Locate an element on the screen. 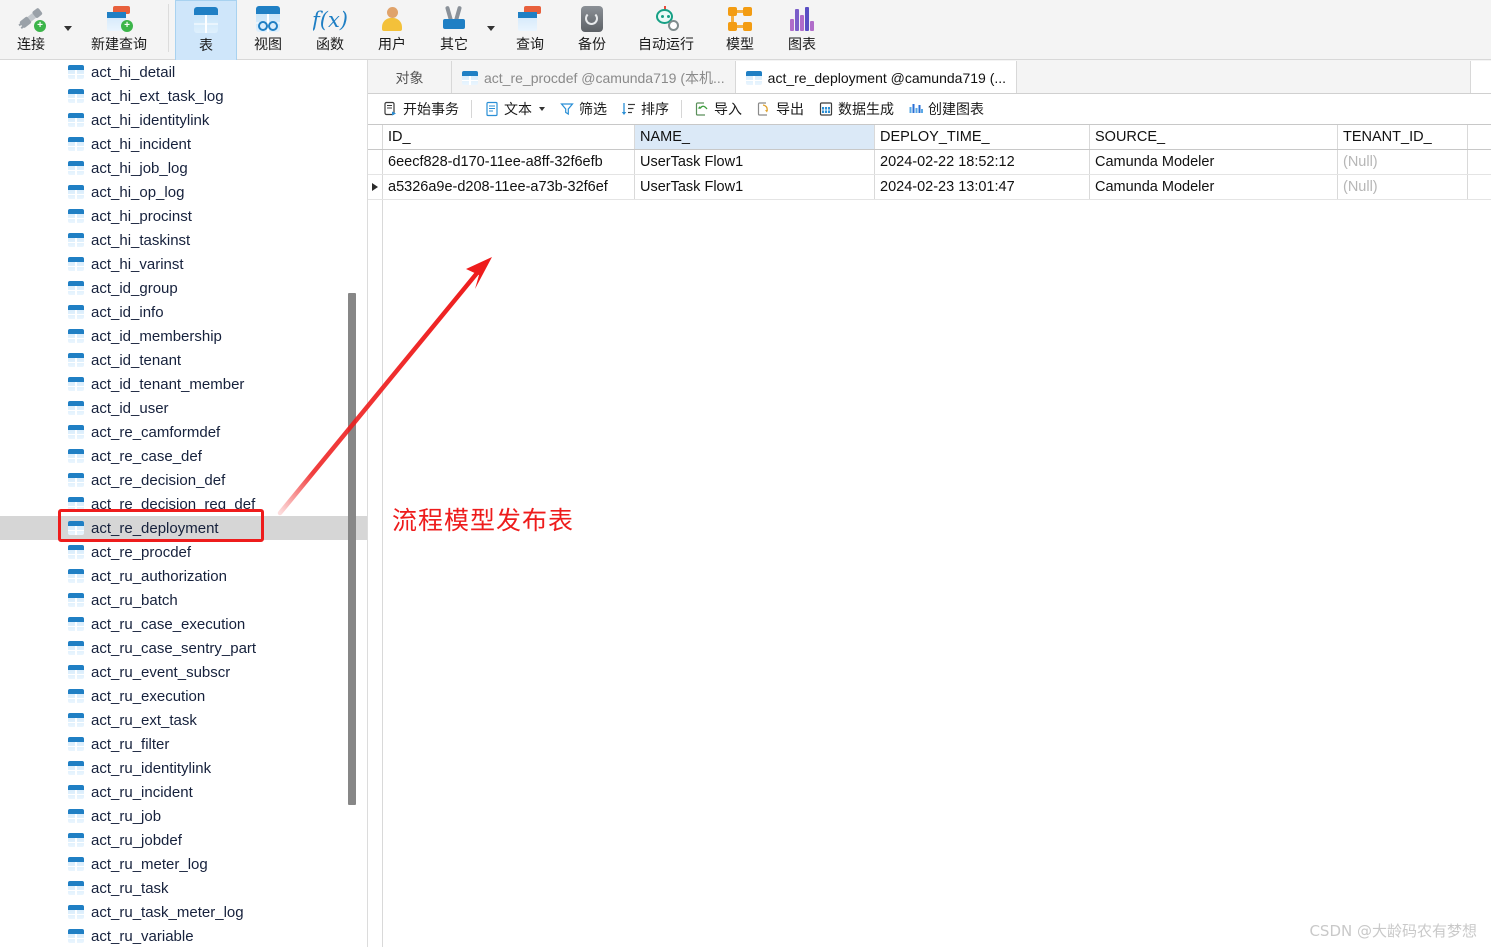 The image size is (1491, 947). svg-text: f(x) is located at coordinates (330, 20).